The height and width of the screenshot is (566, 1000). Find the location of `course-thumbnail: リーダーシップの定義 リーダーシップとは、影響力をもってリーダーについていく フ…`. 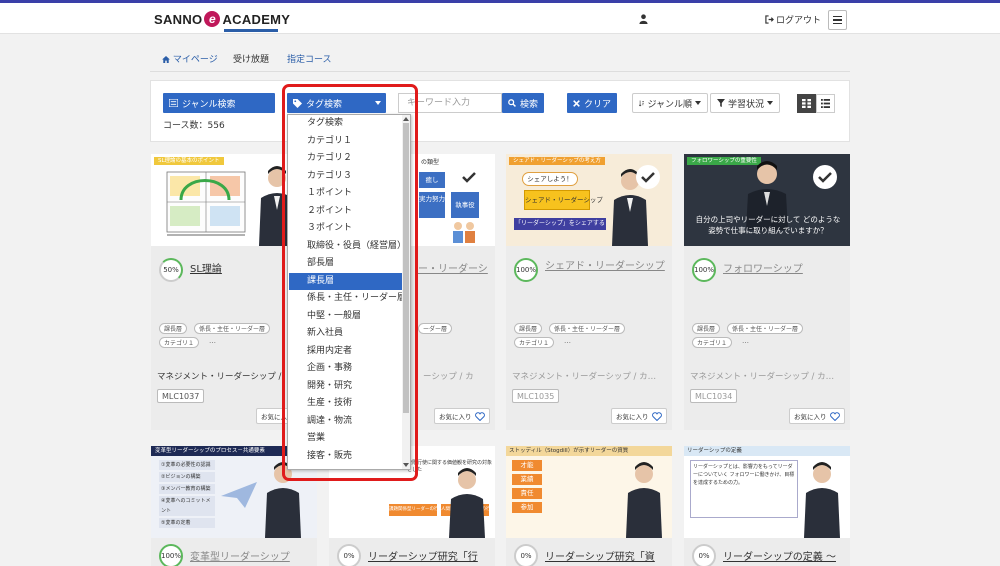

course-thumbnail: リーダーシップの定義 リーダーシップとは、影響力をもってリーダーについていく フ… is located at coordinates (767, 492).